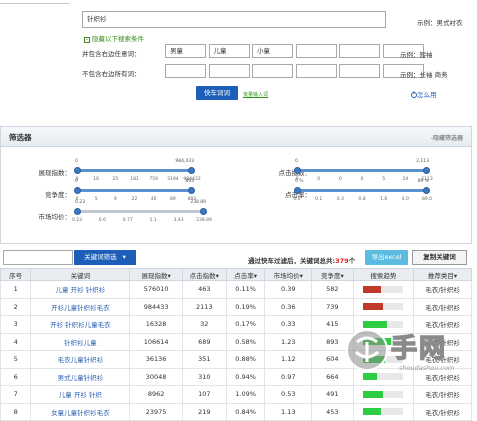 The image size is (477, 421). I want to click on hide-conditions-toggle: - 隐藏以下搜索条件, so click(114, 38).